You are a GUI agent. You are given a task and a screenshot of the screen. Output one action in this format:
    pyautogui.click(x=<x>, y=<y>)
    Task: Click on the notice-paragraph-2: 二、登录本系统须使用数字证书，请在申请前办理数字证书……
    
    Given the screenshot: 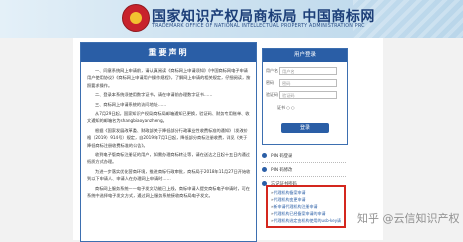 What is the action you would take?
    pyautogui.click(x=154, y=95)
    